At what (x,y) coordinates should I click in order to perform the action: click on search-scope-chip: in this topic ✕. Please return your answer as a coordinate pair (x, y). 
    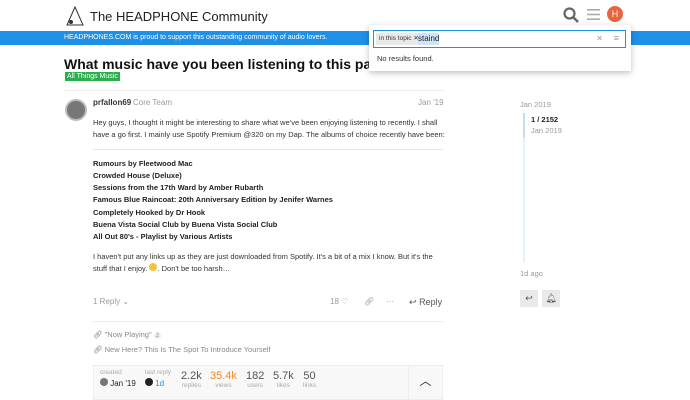
    Looking at the image, I should click on (399, 39).